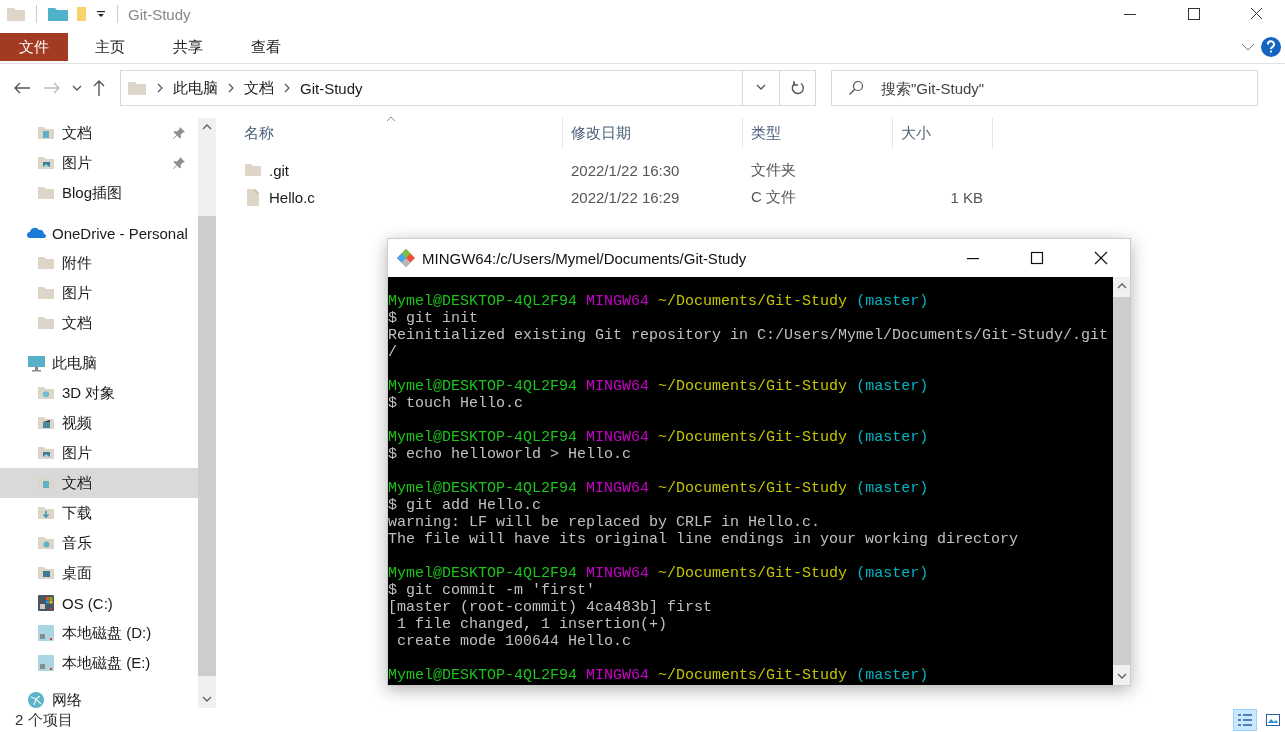 The image size is (1285, 732). I want to click on help-icon, so click(1271, 47).